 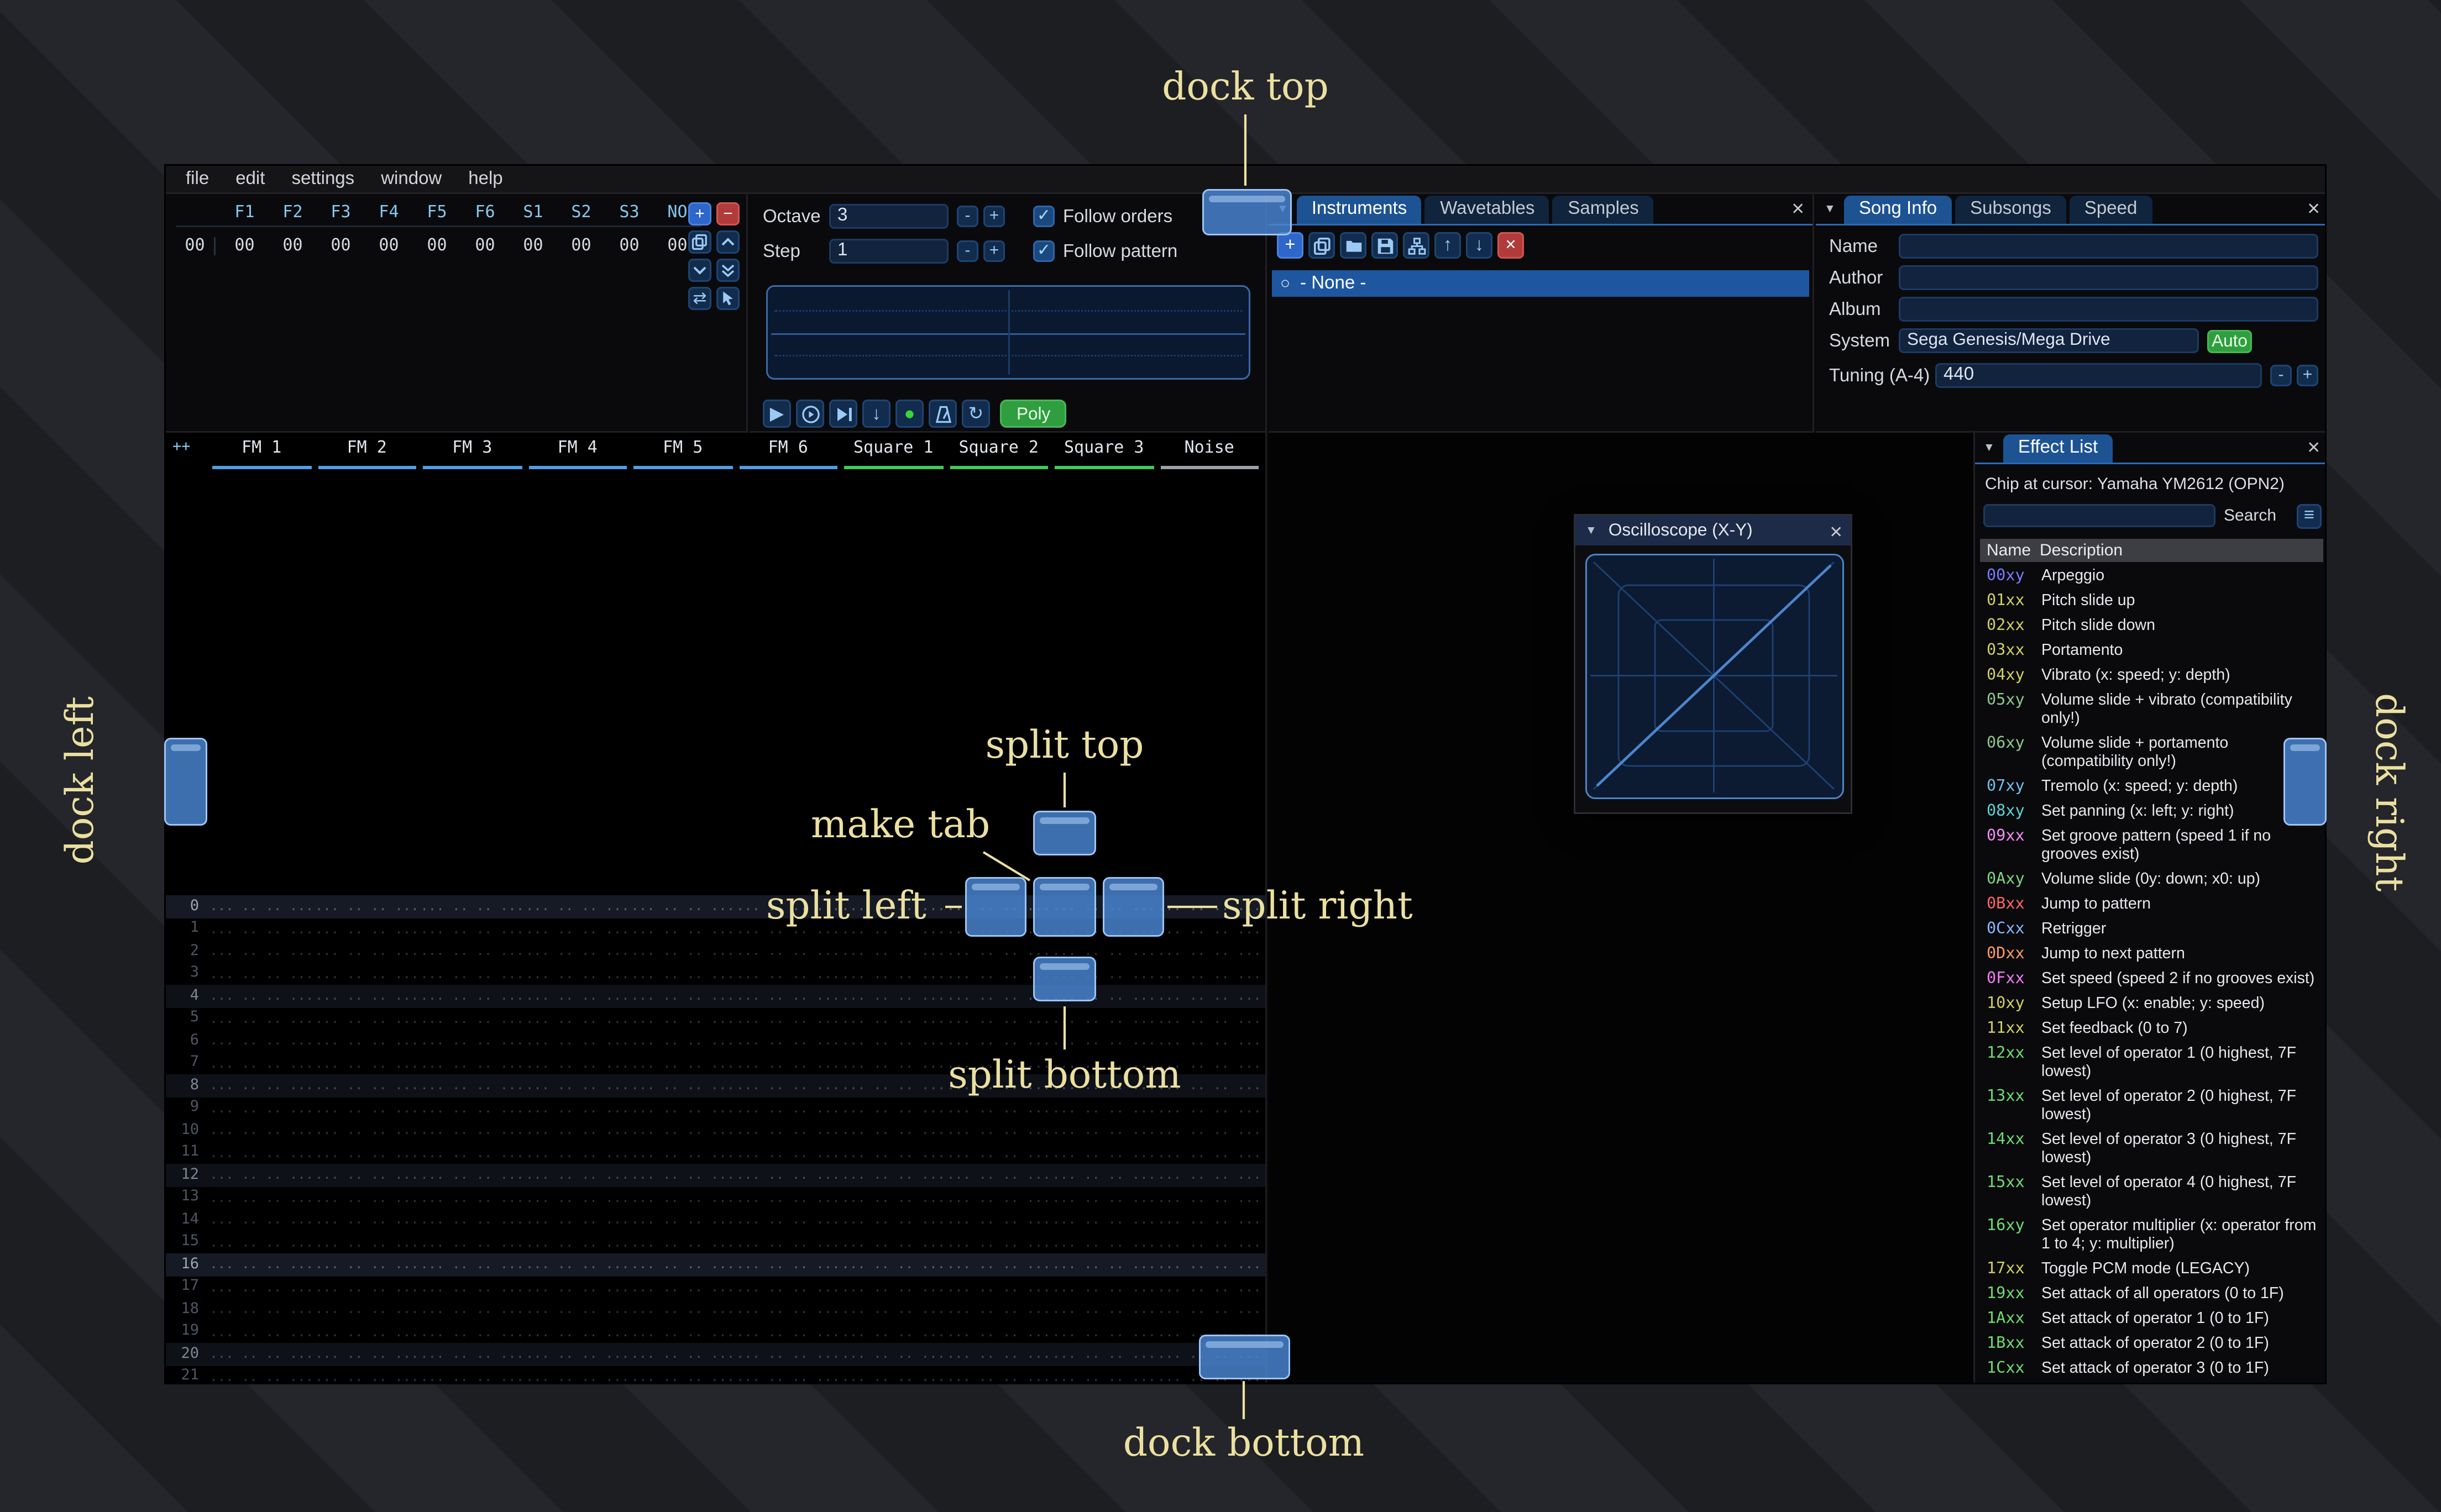 What do you see at coordinates (2313, 209) in the screenshot?
I see `close-icon: ×` at bounding box center [2313, 209].